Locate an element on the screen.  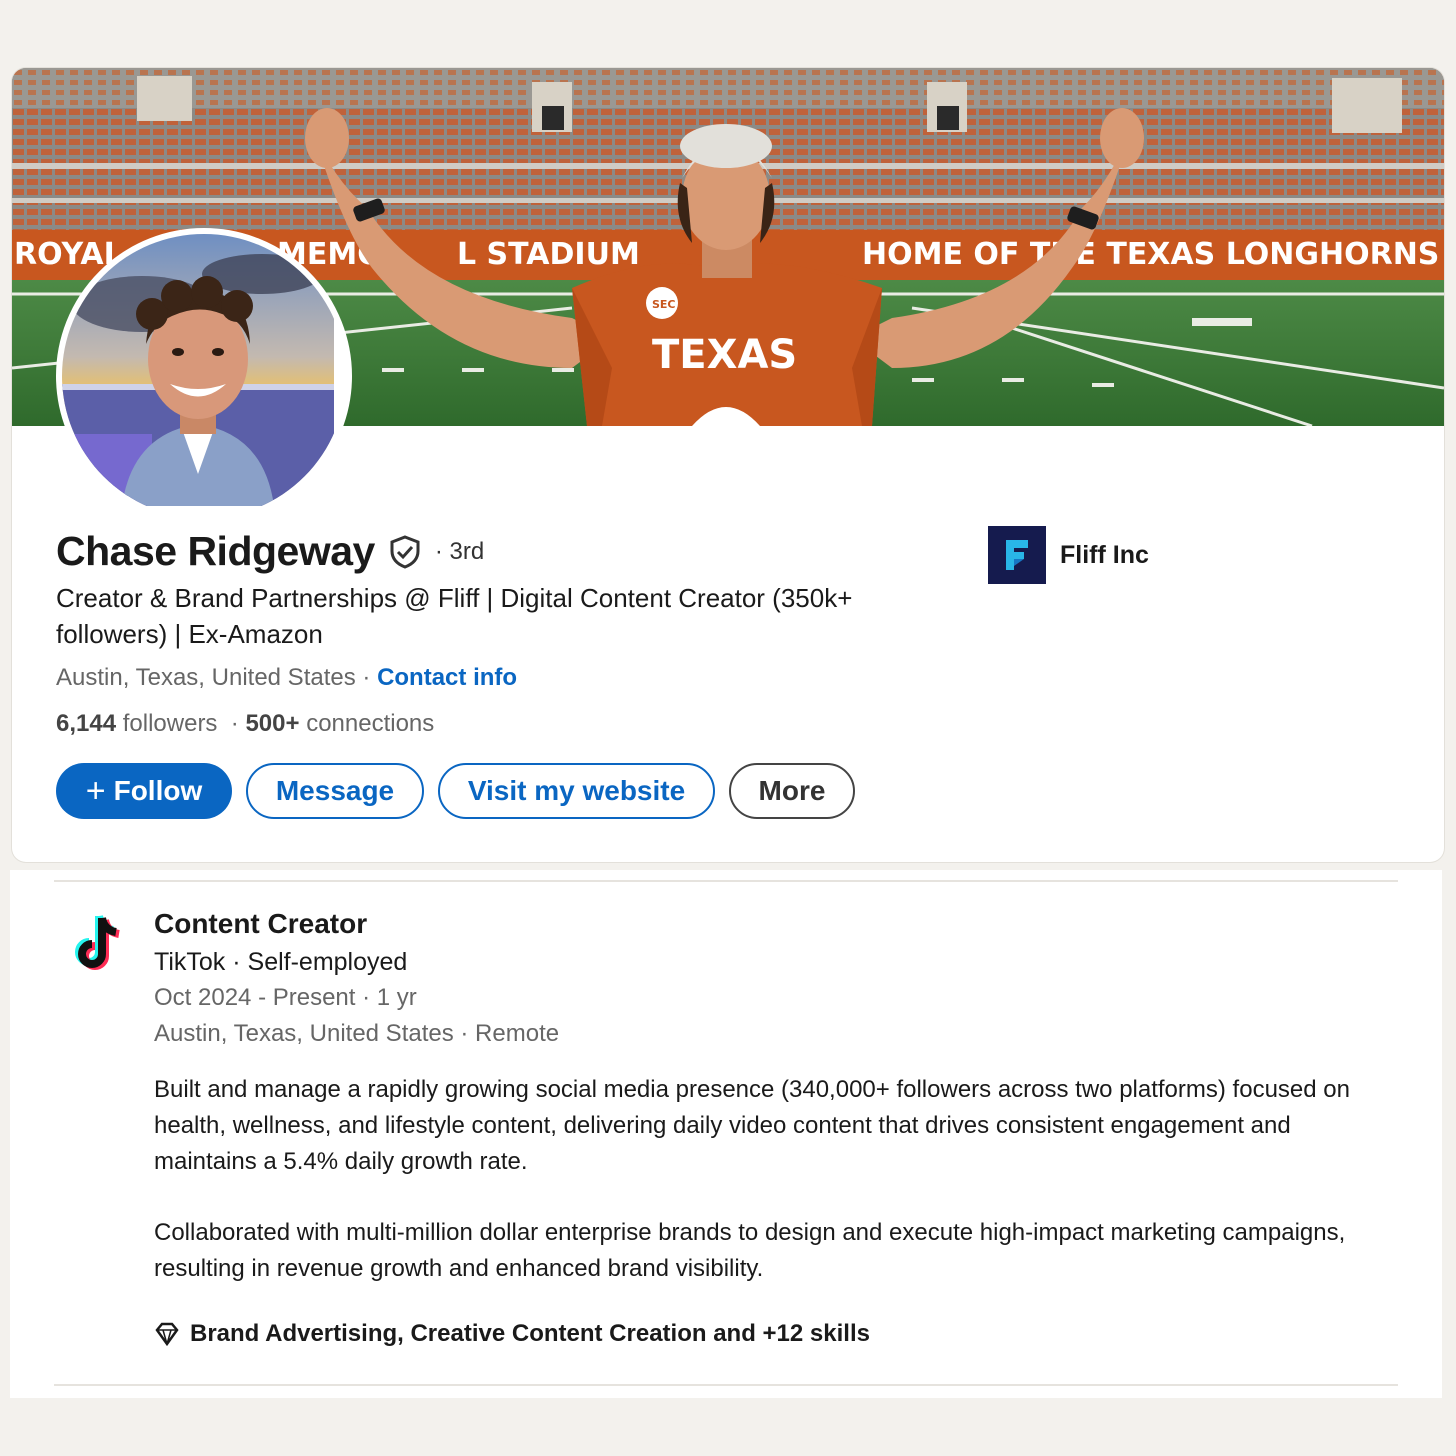
more-button: More is located at coordinates (792, 791).